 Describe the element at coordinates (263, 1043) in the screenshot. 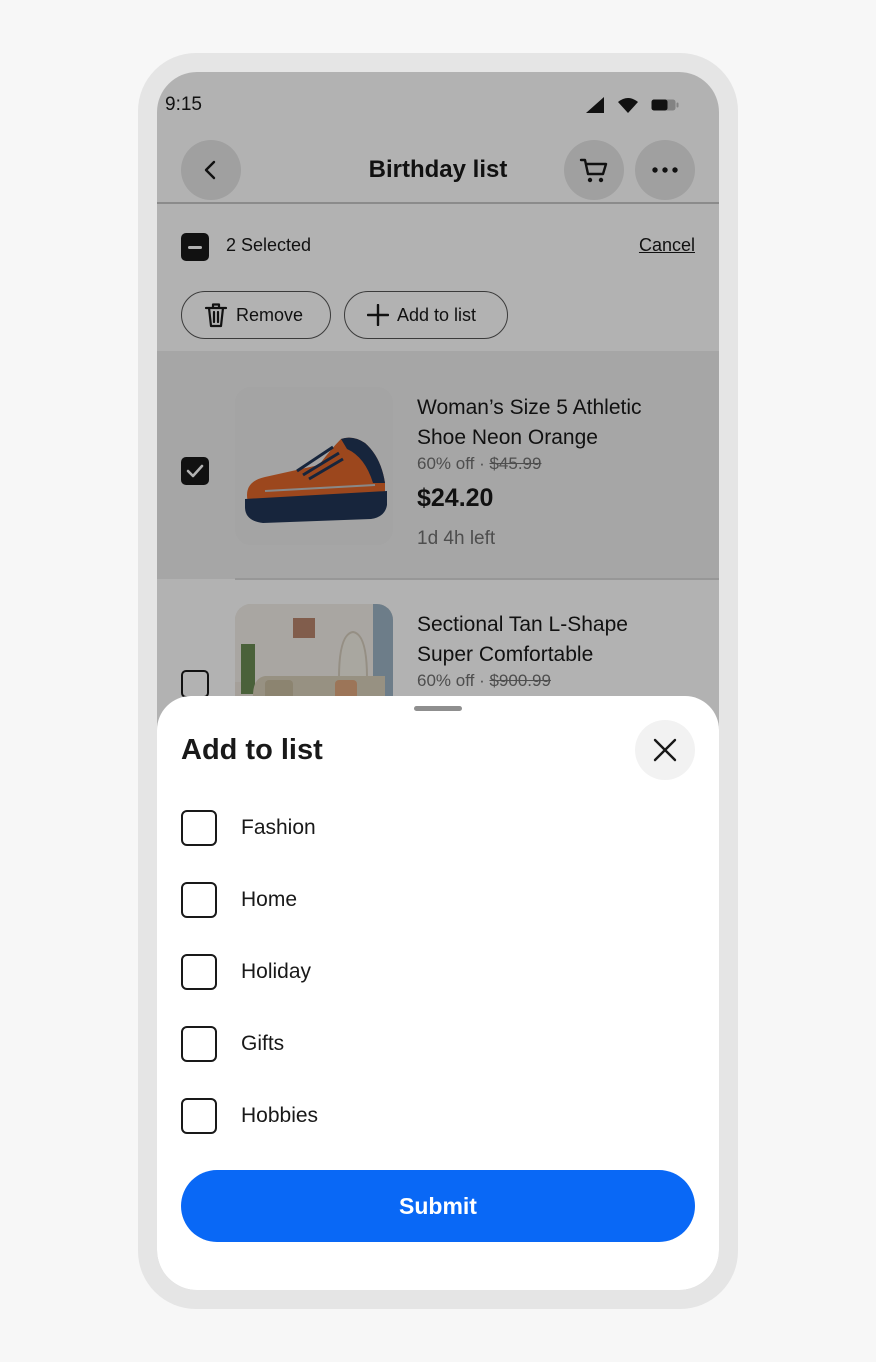

I see `option-label: Gifts` at that location.